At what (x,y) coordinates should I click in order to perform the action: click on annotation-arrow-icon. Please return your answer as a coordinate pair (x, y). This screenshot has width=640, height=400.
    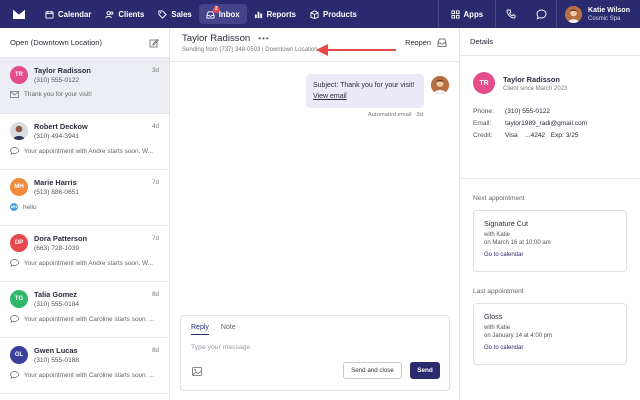
    Looking at the image, I should click on (356, 50).